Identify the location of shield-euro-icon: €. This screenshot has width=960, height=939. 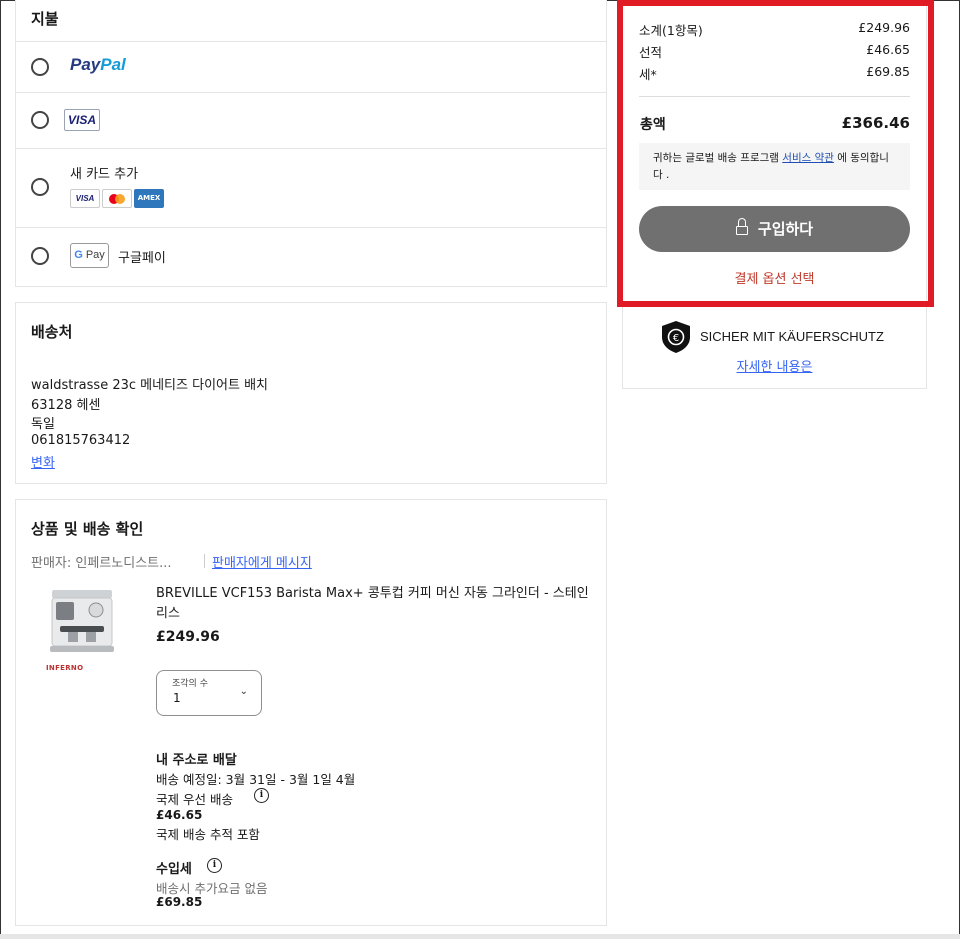
(676, 337).